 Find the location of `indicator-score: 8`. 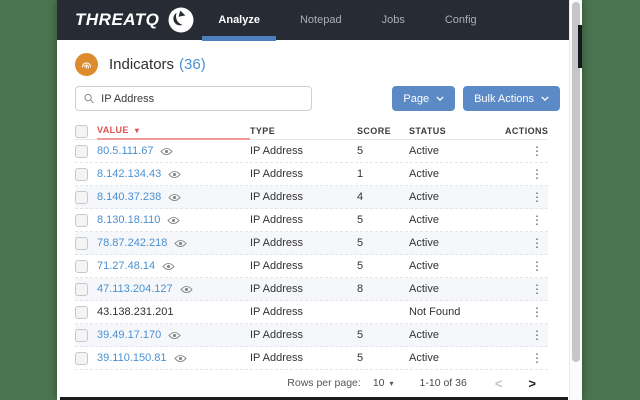

indicator-score: 8 is located at coordinates (360, 289).